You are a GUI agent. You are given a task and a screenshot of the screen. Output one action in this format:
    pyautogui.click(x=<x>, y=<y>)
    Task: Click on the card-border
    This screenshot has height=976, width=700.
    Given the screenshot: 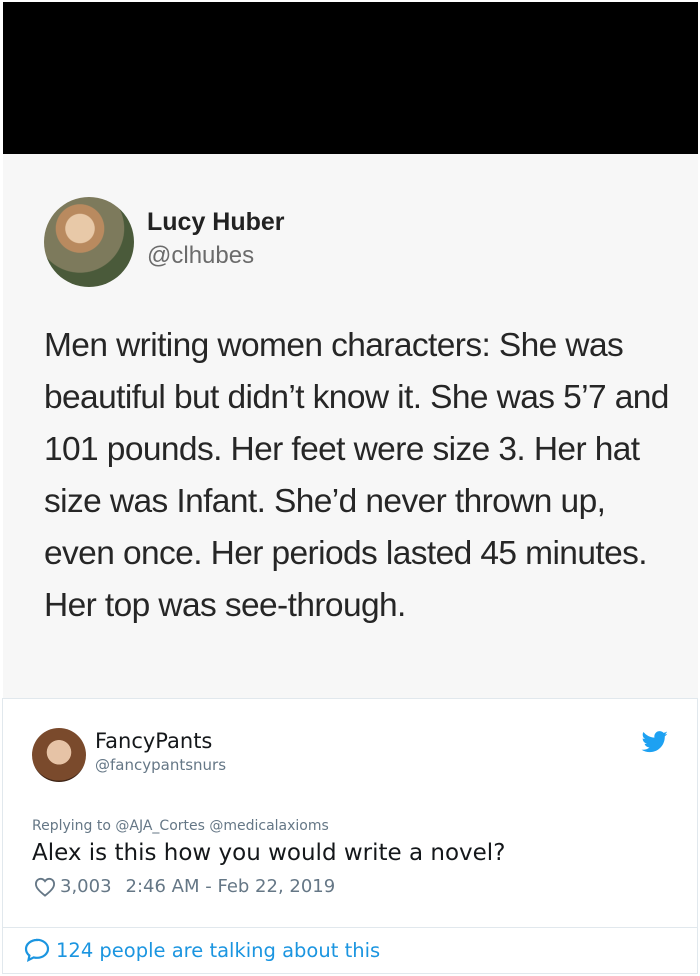 What is the action you would take?
    pyautogui.click(x=350, y=698)
    